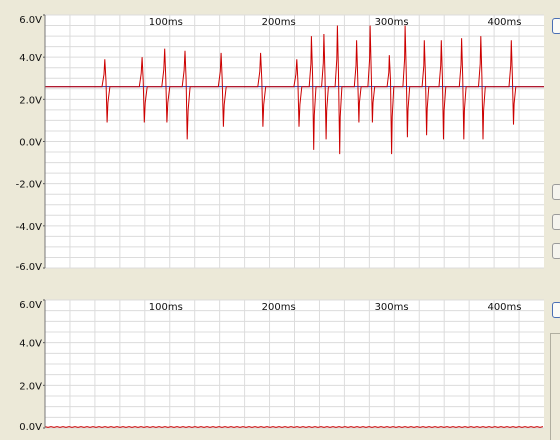 The image size is (560, 440). Describe the element at coordinates (30, 427) in the screenshot. I see `ch2-ytick-label: 0.0V` at that location.